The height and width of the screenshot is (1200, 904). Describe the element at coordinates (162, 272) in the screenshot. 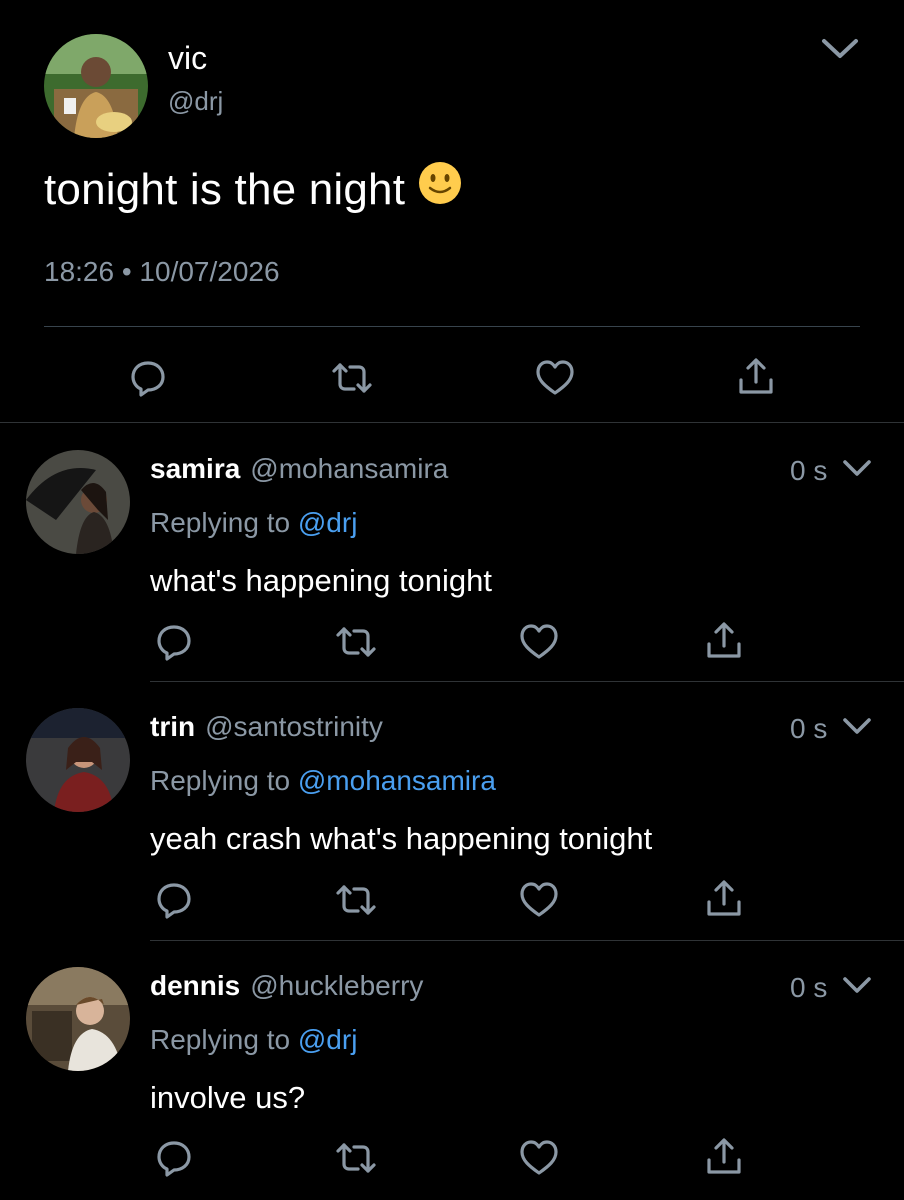

I see `tweet-timestamp: 18:26 • 10/07/2026` at that location.